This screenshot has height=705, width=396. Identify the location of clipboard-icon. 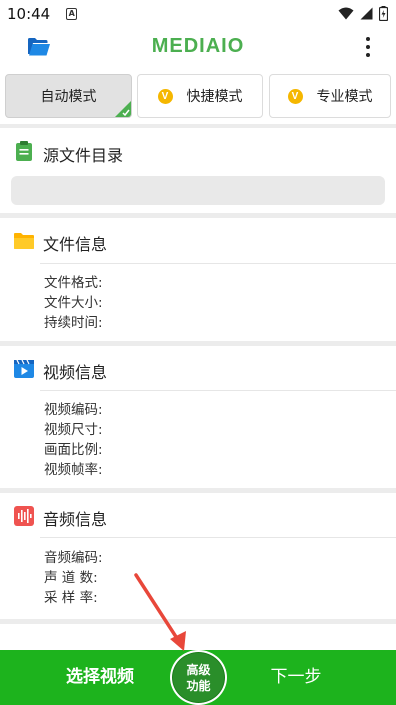
(24, 151).